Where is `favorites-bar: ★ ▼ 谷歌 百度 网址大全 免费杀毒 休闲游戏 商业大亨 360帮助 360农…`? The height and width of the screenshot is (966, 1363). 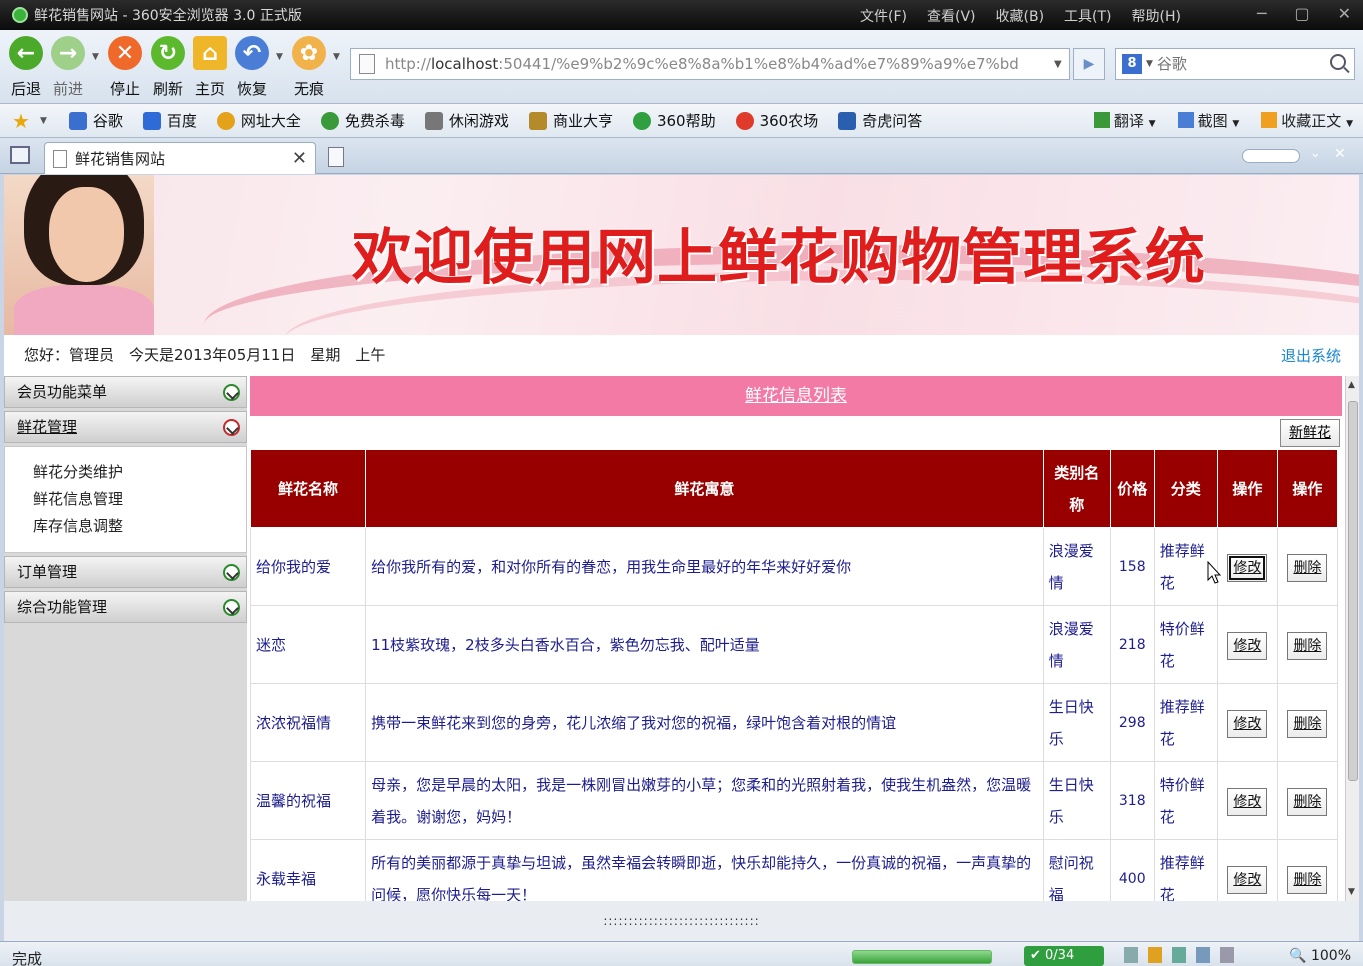 favorites-bar: ★ ▼ 谷歌 百度 网址大全 免费杀毒 休闲游戏 商业大亨 360帮助 360农… is located at coordinates (681, 121).